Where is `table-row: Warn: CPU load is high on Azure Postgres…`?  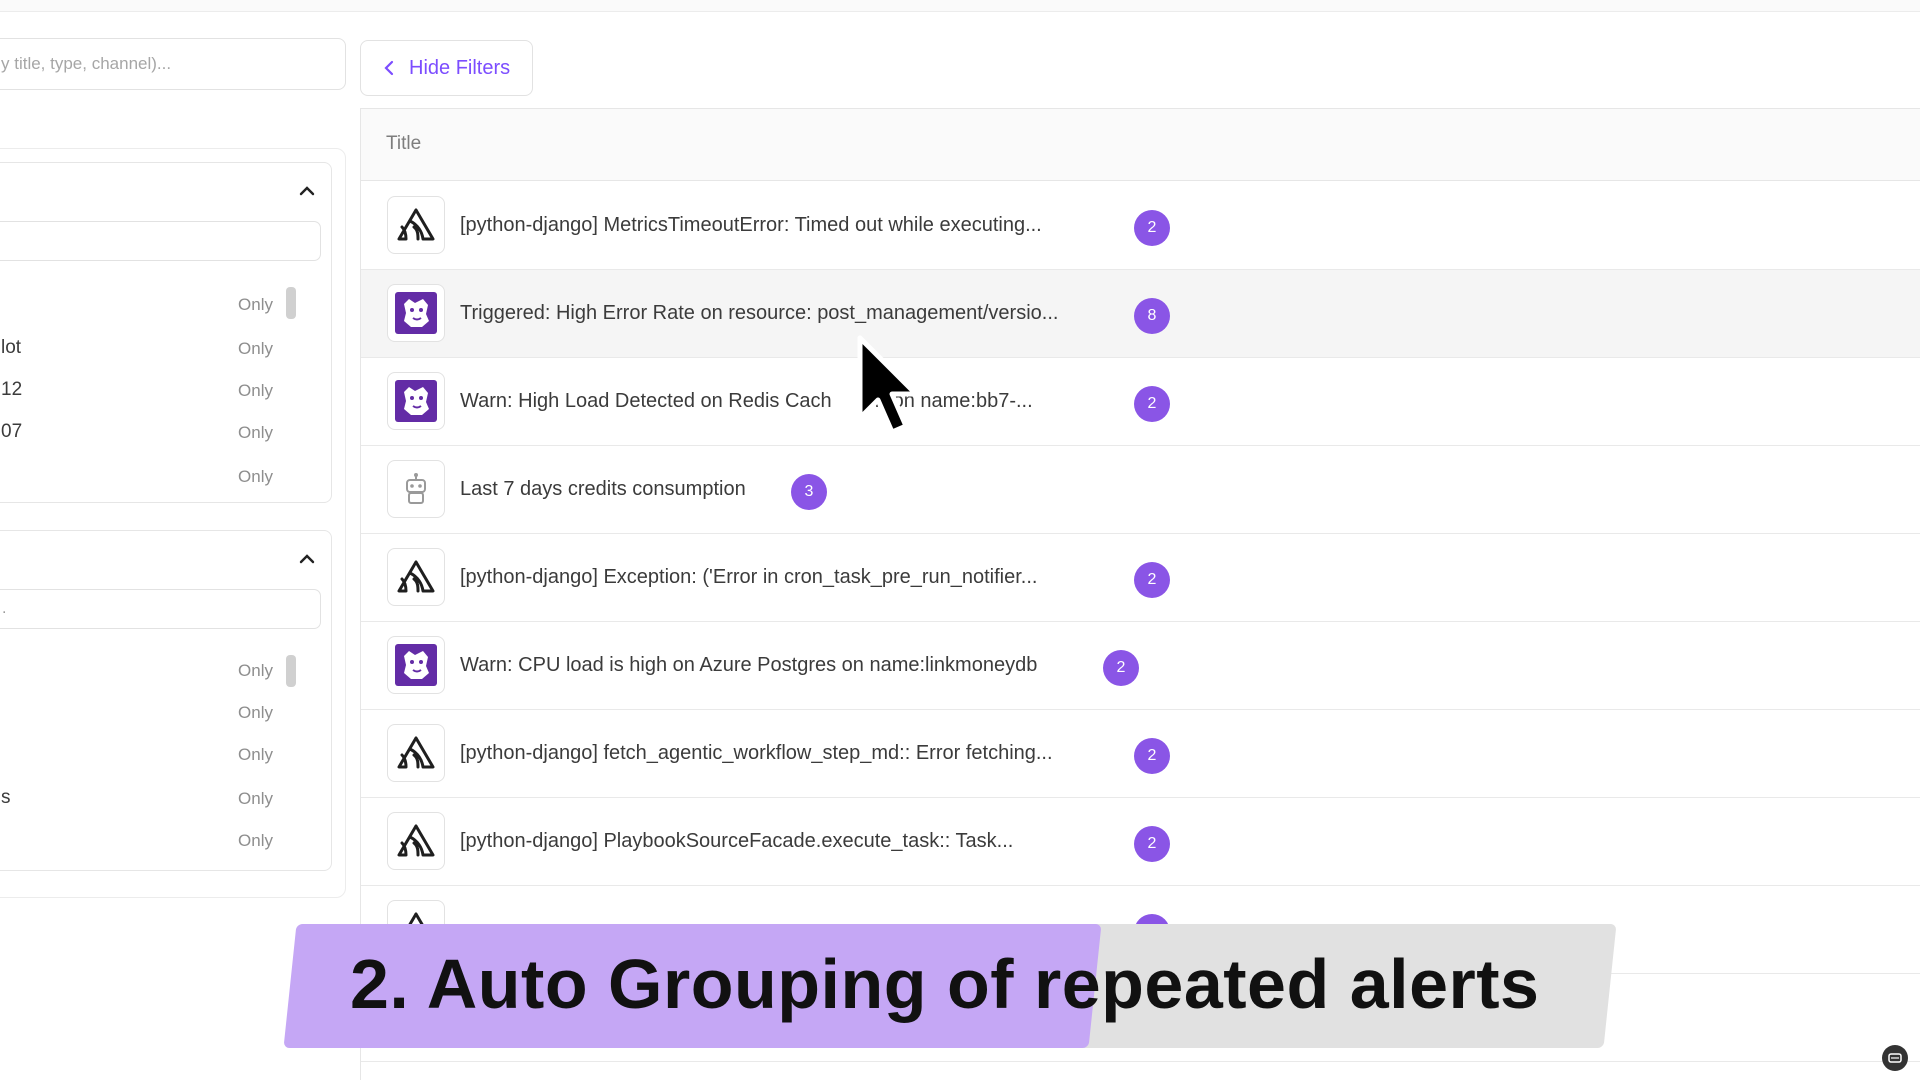 table-row: Warn: CPU load is high on Azure Postgres… is located at coordinates (1140, 666).